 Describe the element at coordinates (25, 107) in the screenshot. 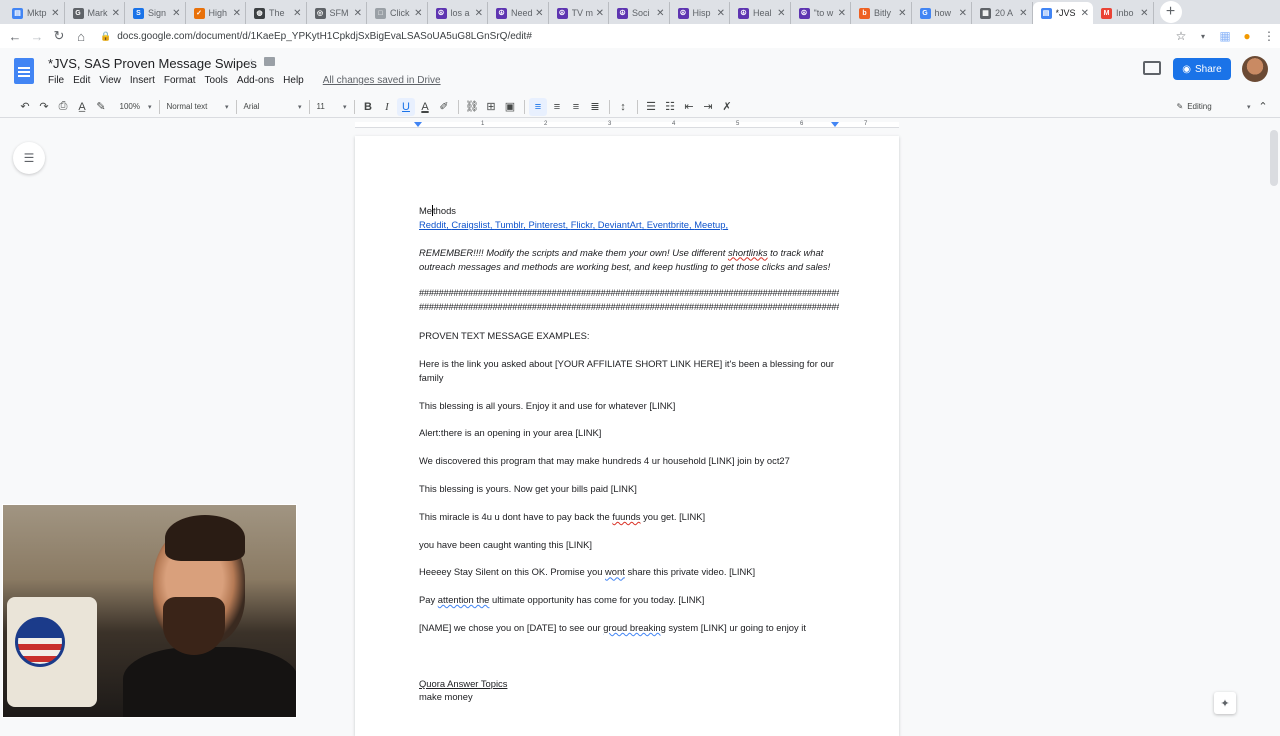

I see `undo-icon: ↶` at that location.